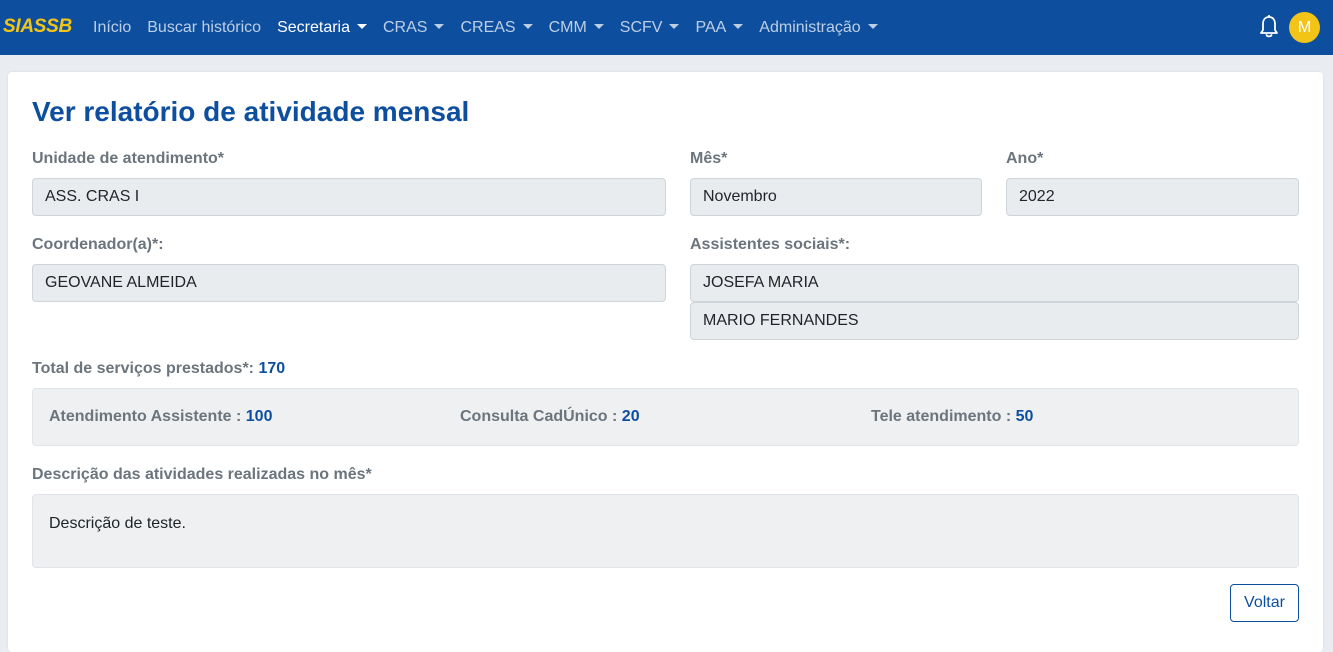 This screenshot has width=1333, height=652. I want to click on assistente-field-2: MARIO FERNANDES, so click(994, 321).